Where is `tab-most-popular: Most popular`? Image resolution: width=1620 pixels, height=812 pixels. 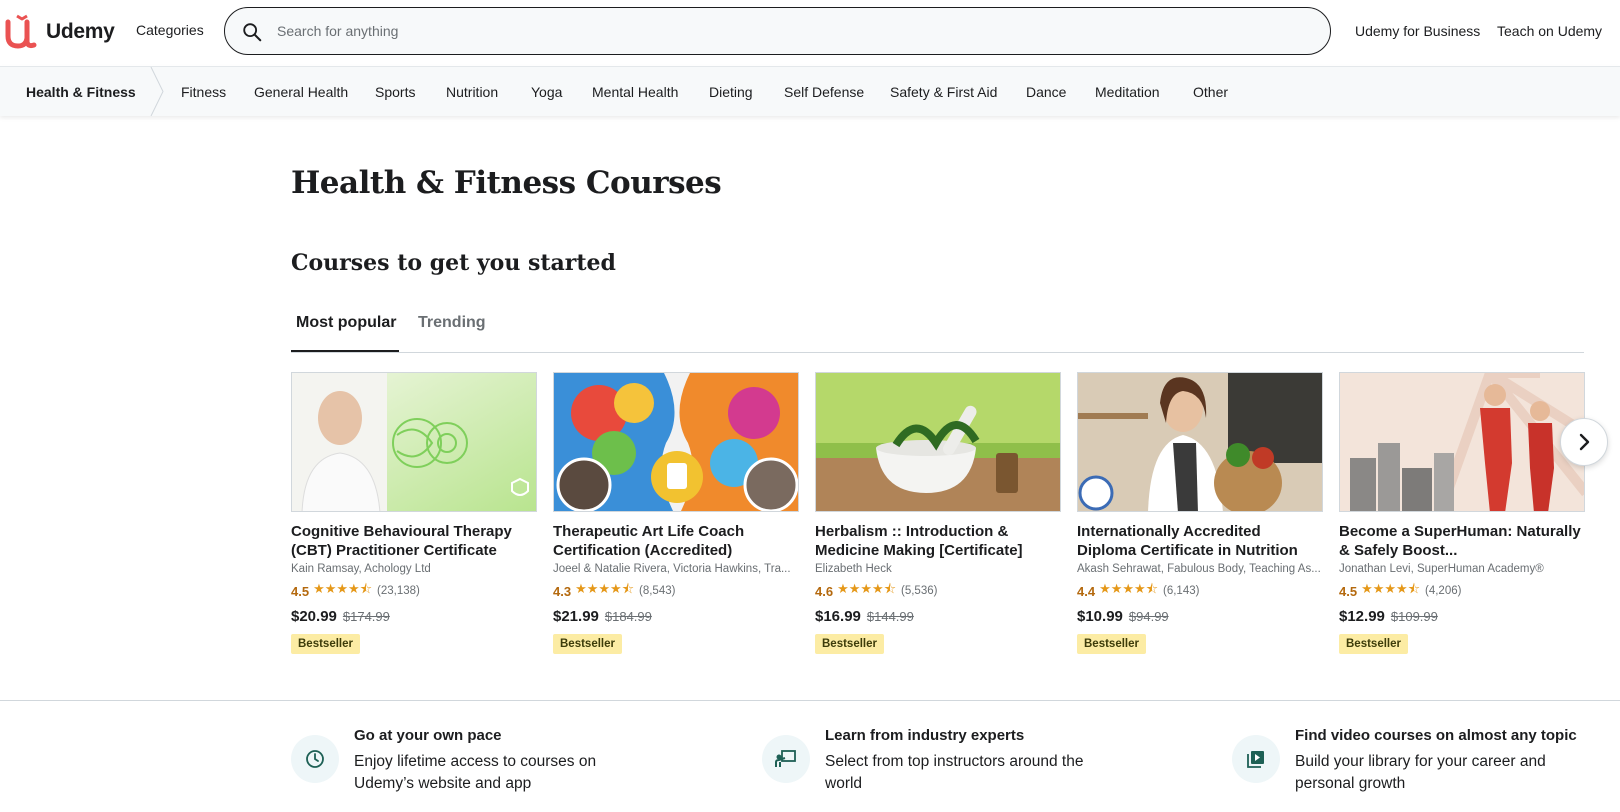 tab-most-popular: Most popular is located at coordinates (346, 323).